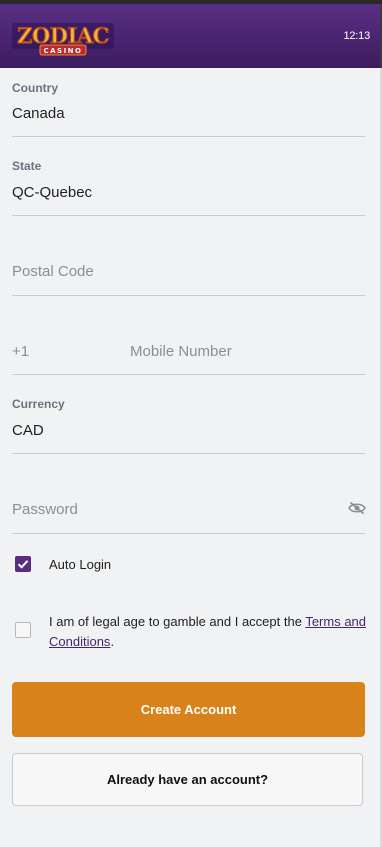 The image size is (382, 847). Describe the element at coordinates (23, 630) in the screenshot. I see `legal-age-checkbox` at that location.